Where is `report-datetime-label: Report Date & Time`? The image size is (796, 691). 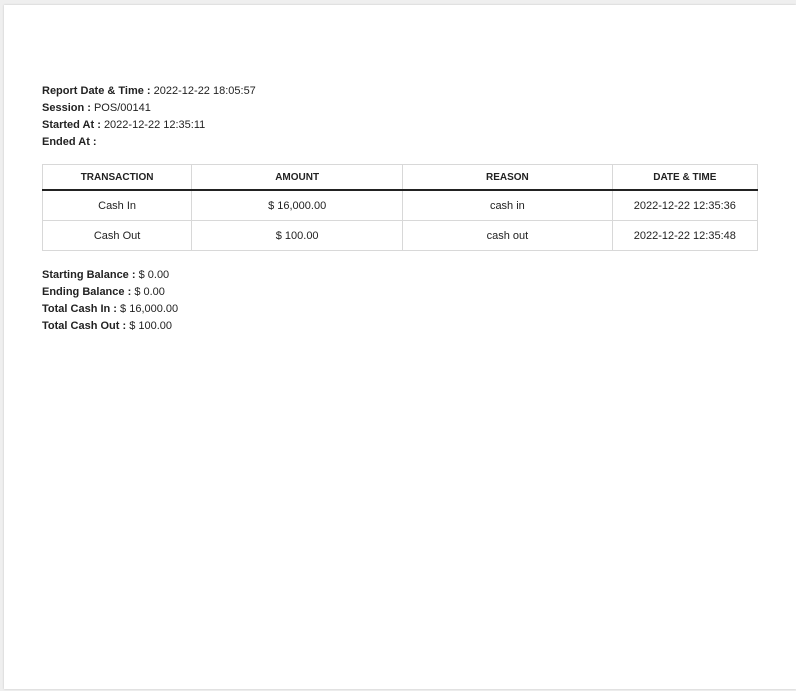
report-datetime-label: Report Date & Time is located at coordinates (93, 91).